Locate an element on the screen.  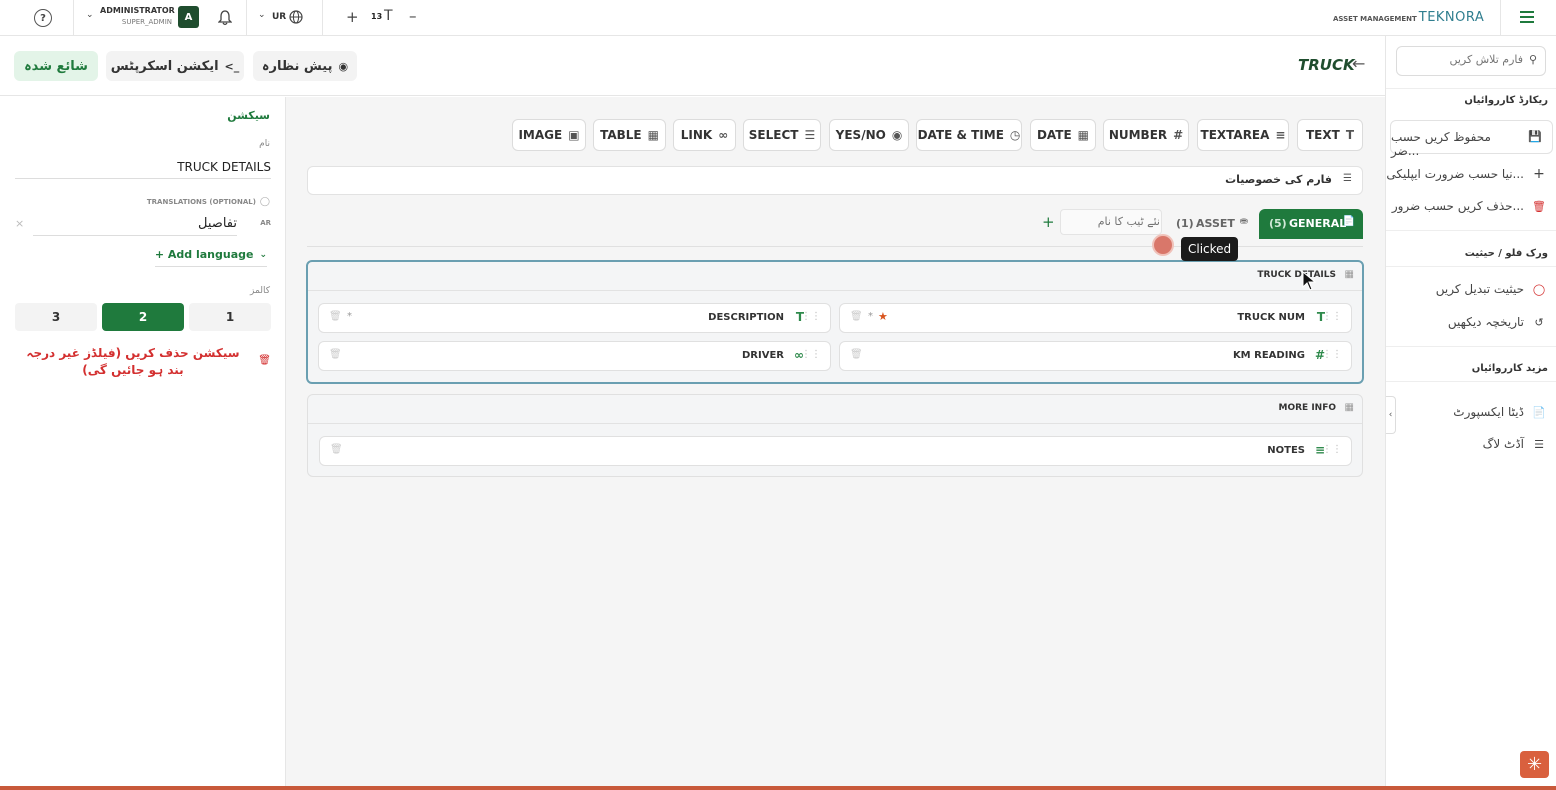
section-title: MORE INFO is located at coordinates (1307, 408).